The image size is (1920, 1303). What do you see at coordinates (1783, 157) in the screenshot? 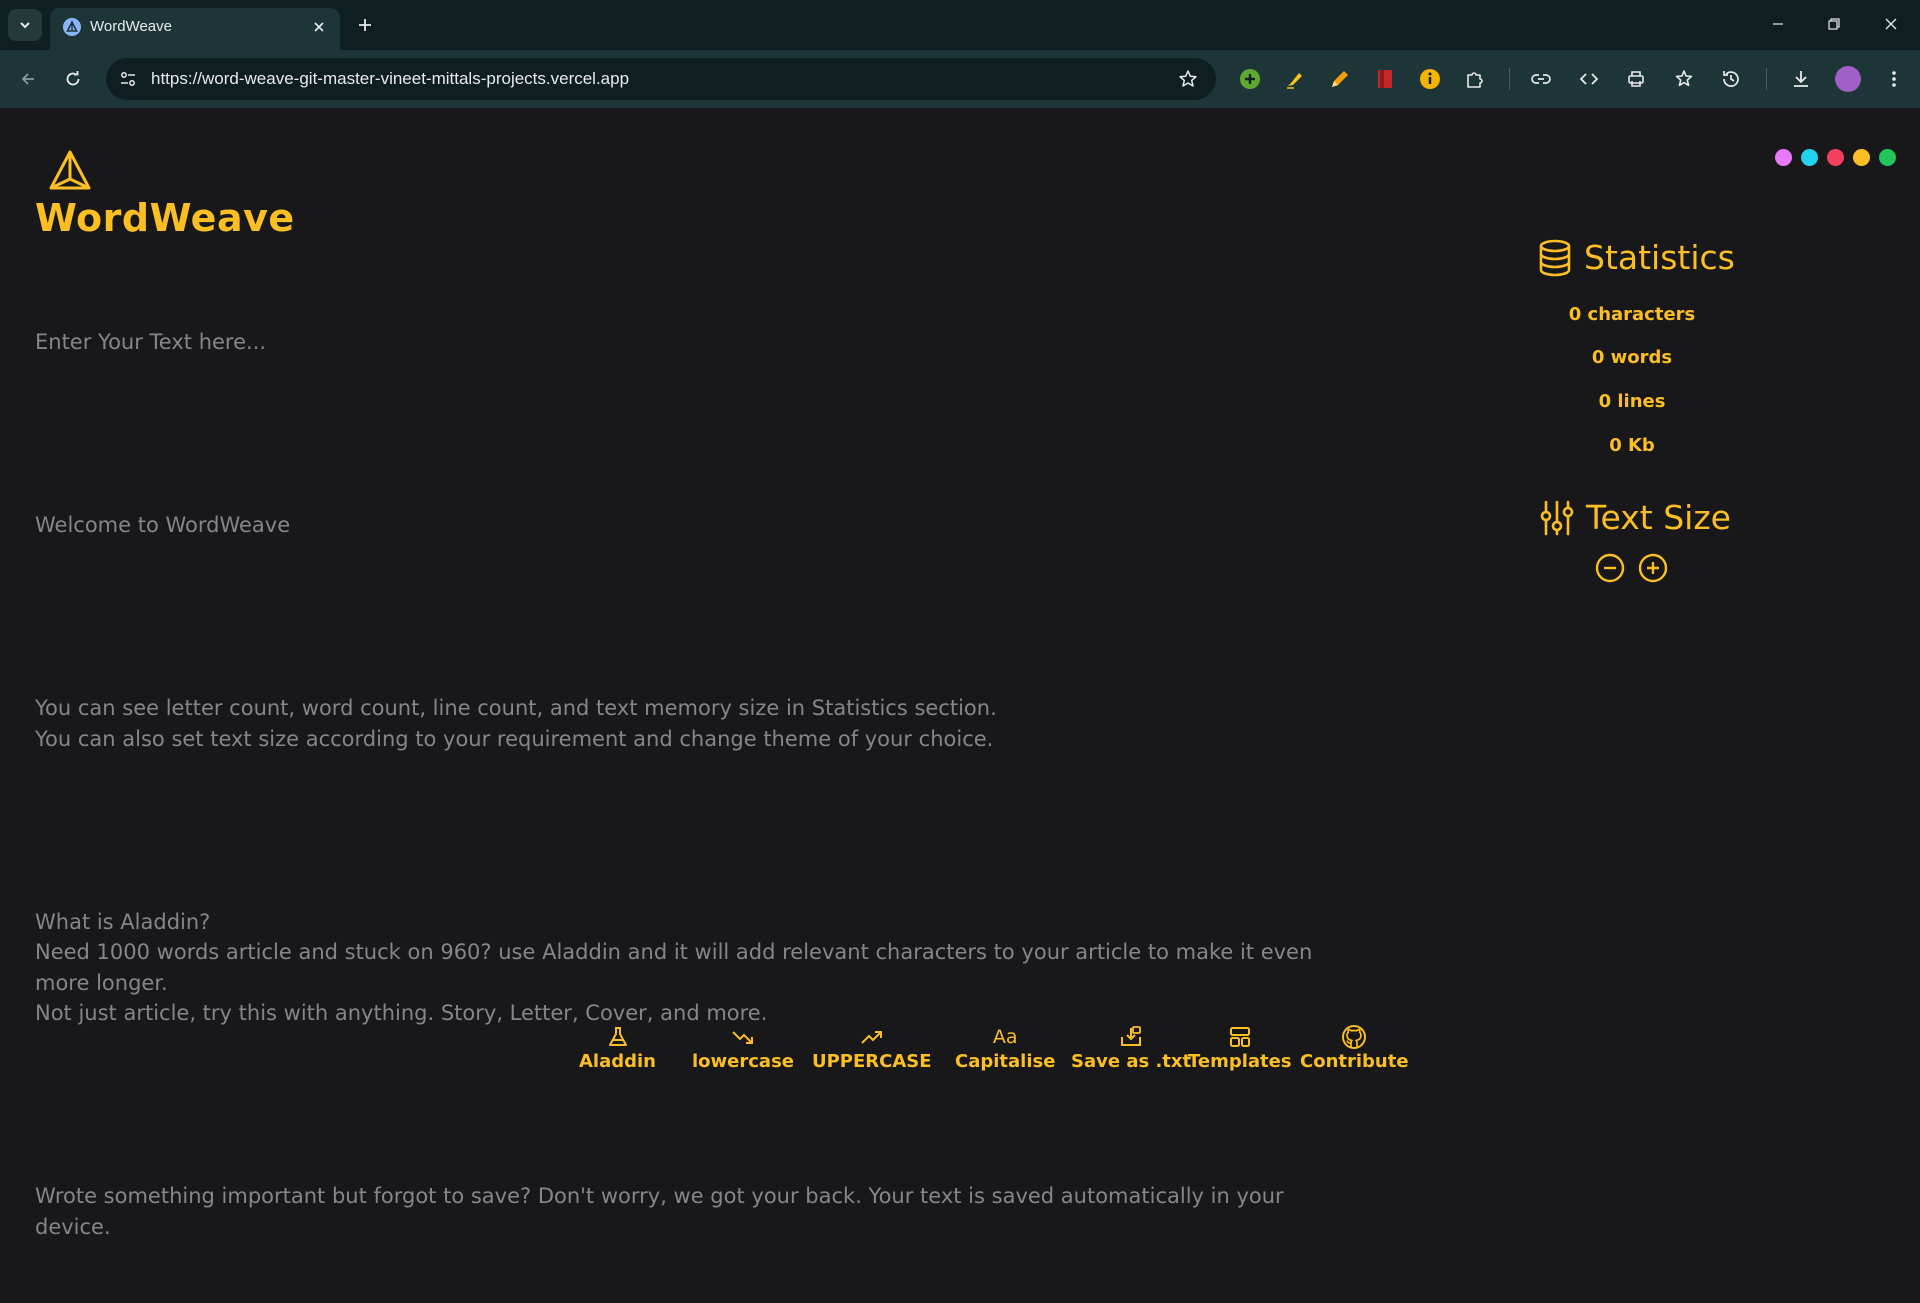
I see `theme-dot-pink` at bounding box center [1783, 157].